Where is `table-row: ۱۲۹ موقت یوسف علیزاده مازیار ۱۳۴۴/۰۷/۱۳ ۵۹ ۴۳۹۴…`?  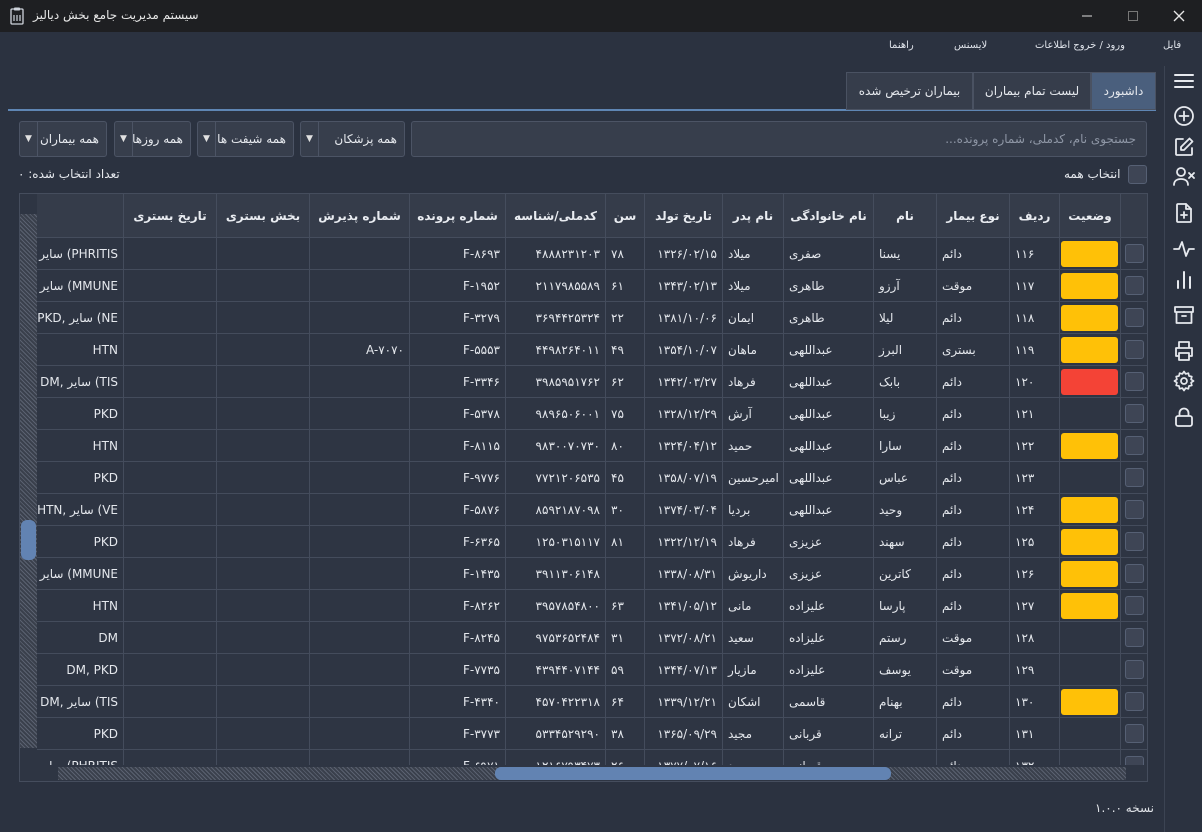
table-row: ۱۲۹ موقت یوسف علیزاده مازیار ۱۳۴۴/۰۷/۱۳ ۵۹ ۴۳۹۴… is located at coordinates (583, 670).